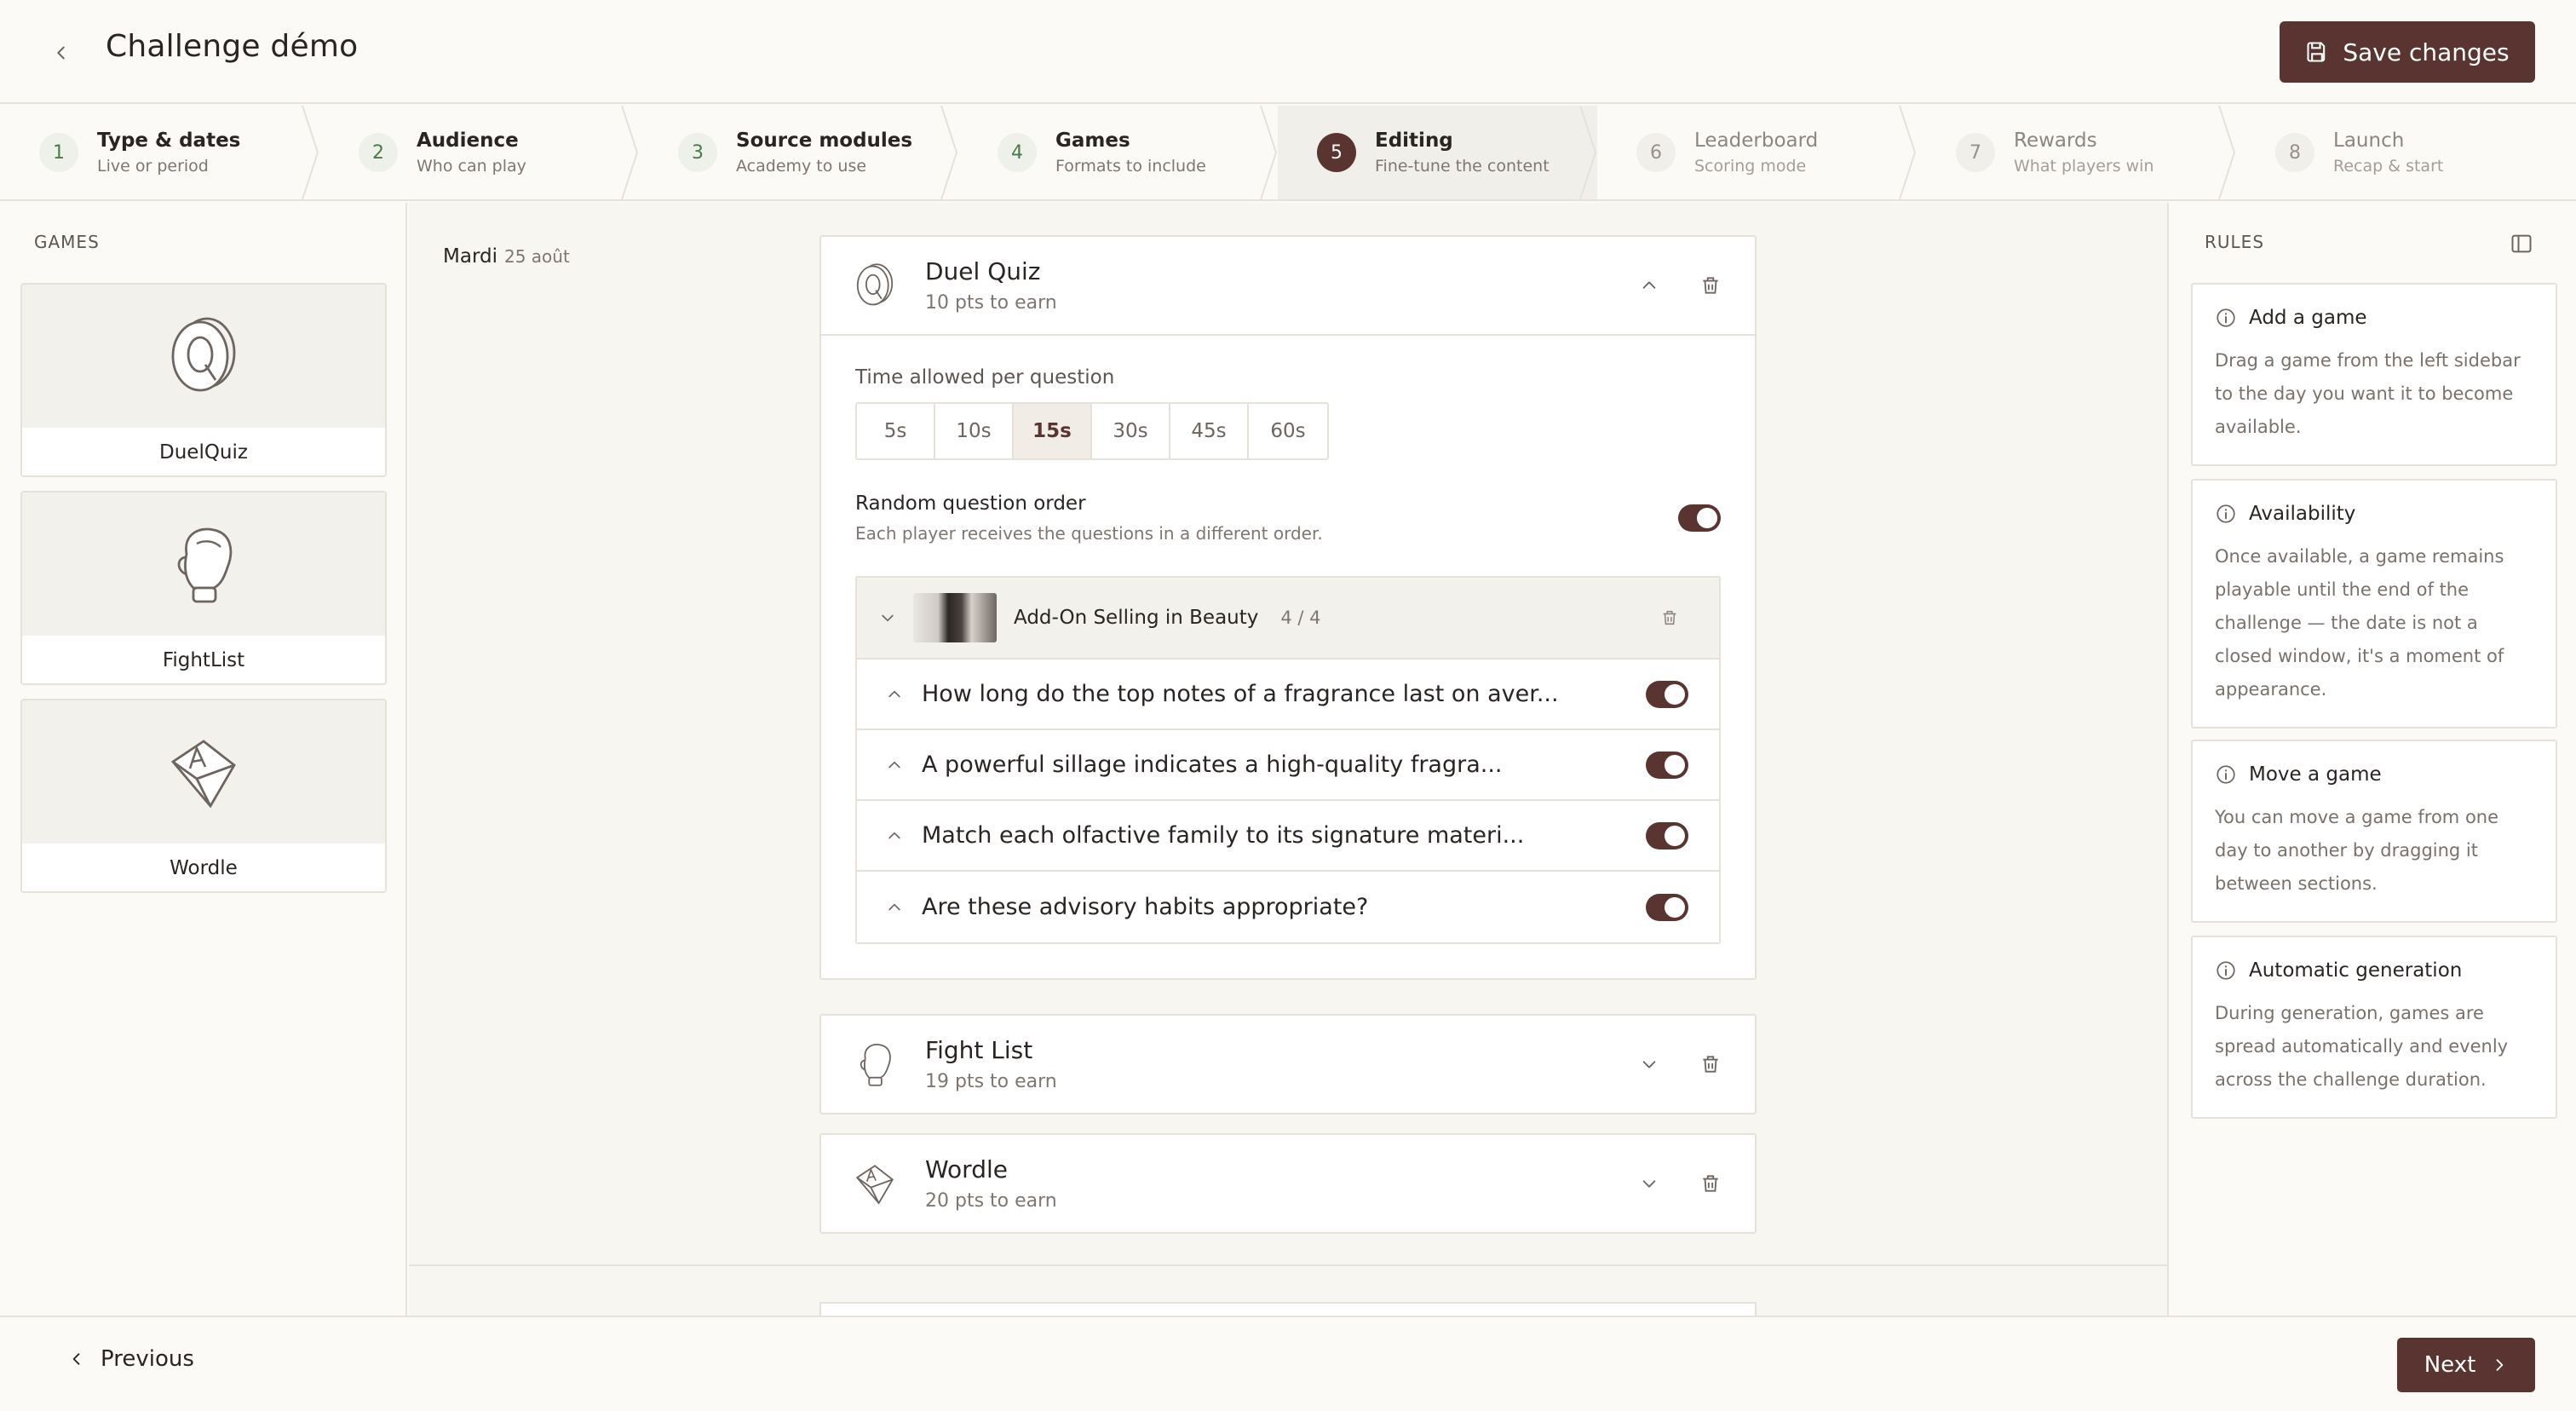 This screenshot has width=2576, height=1411. I want to click on step-launch: 8 Launch Recap & start, so click(2396, 152).